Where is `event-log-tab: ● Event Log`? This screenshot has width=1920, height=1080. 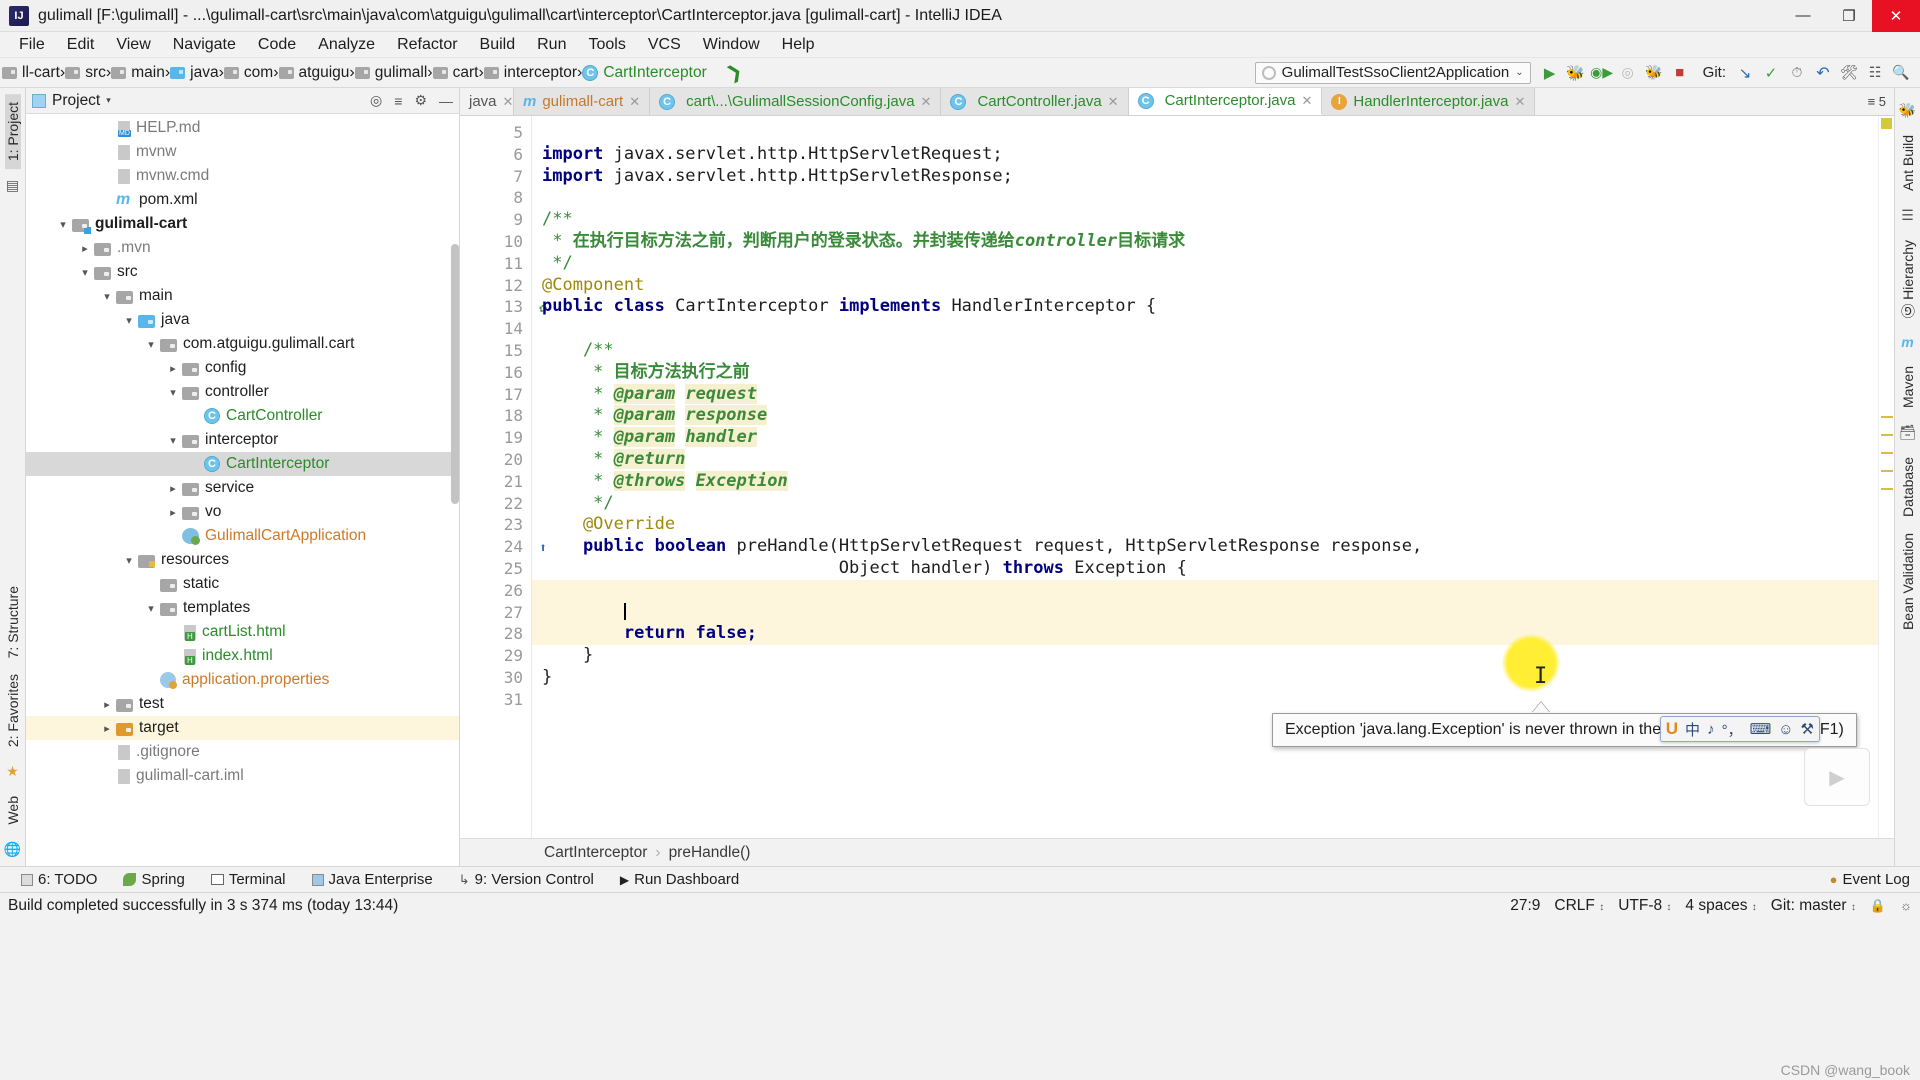
event-log-tab: ● Event Log is located at coordinates (1875, 879).